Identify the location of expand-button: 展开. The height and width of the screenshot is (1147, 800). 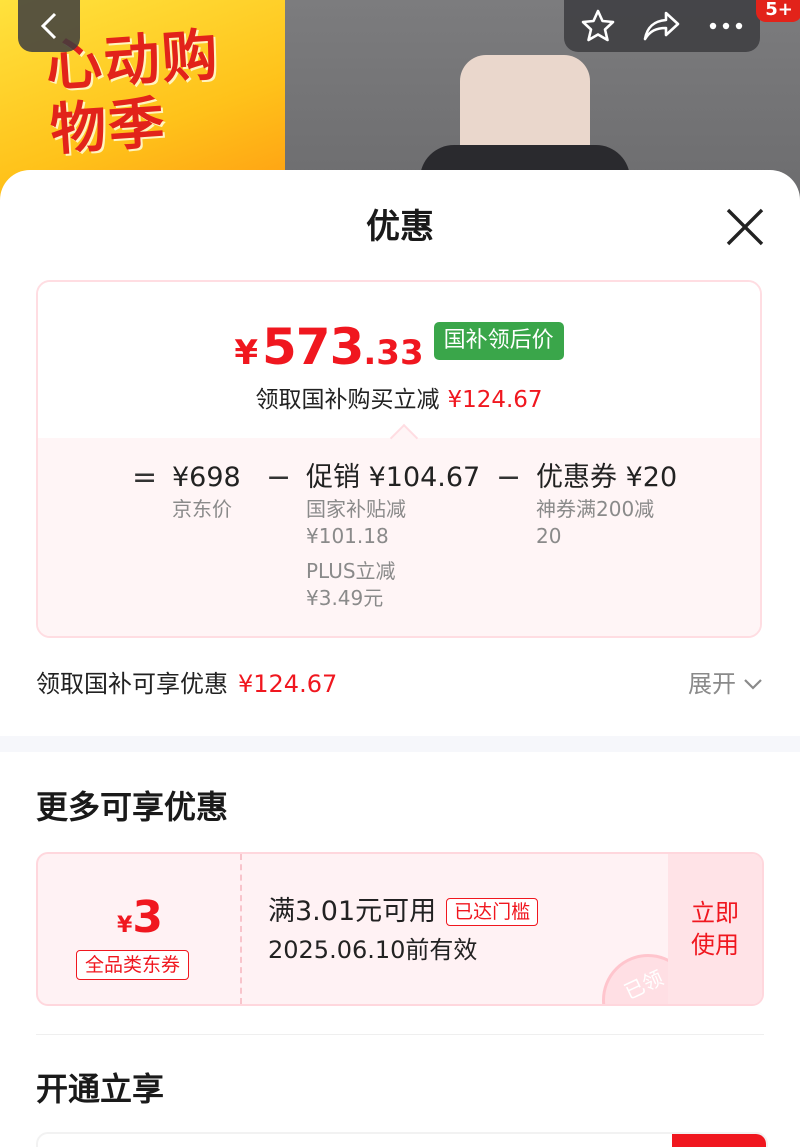
(726, 684).